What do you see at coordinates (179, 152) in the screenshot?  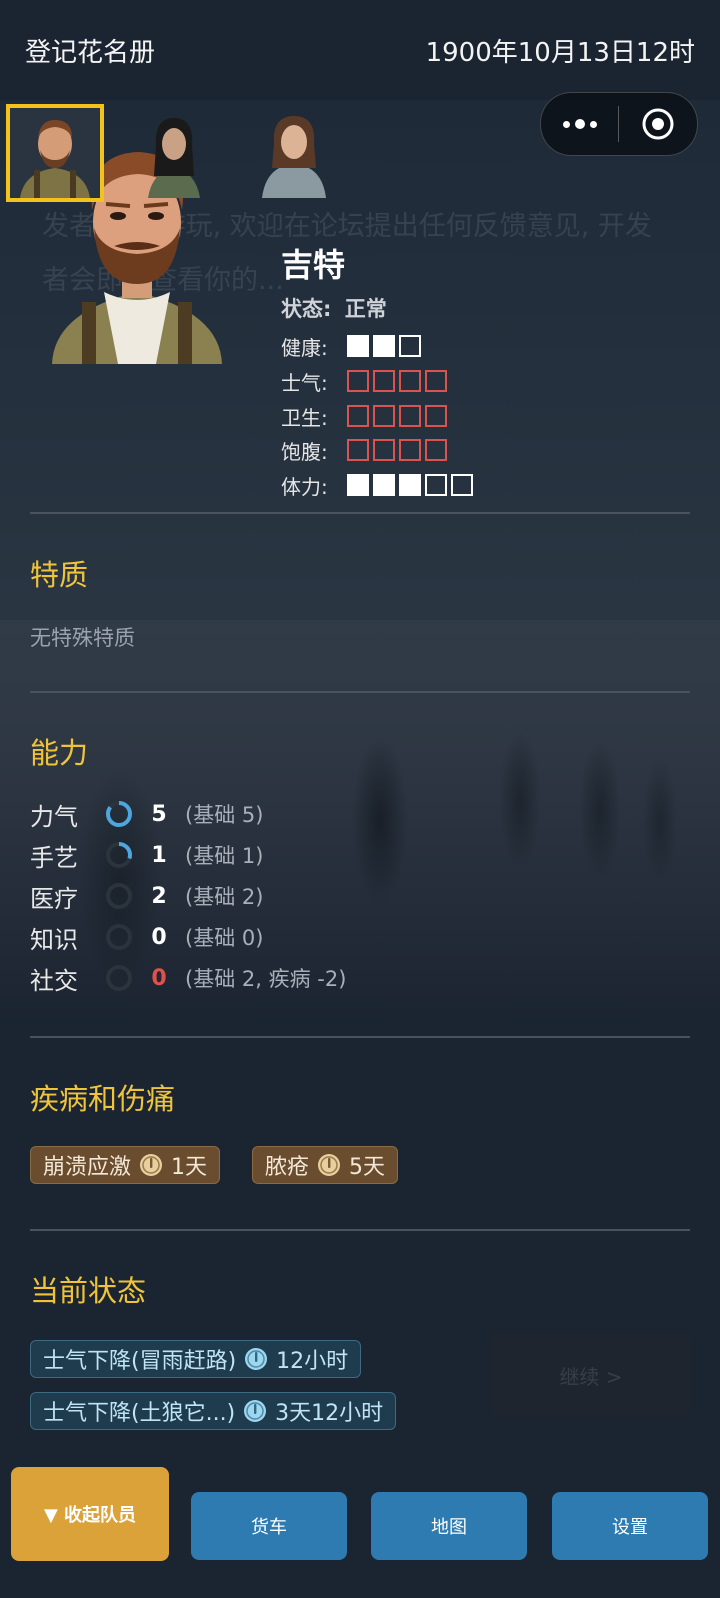 I see `roster-portrait-girl` at bounding box center [179, 152].